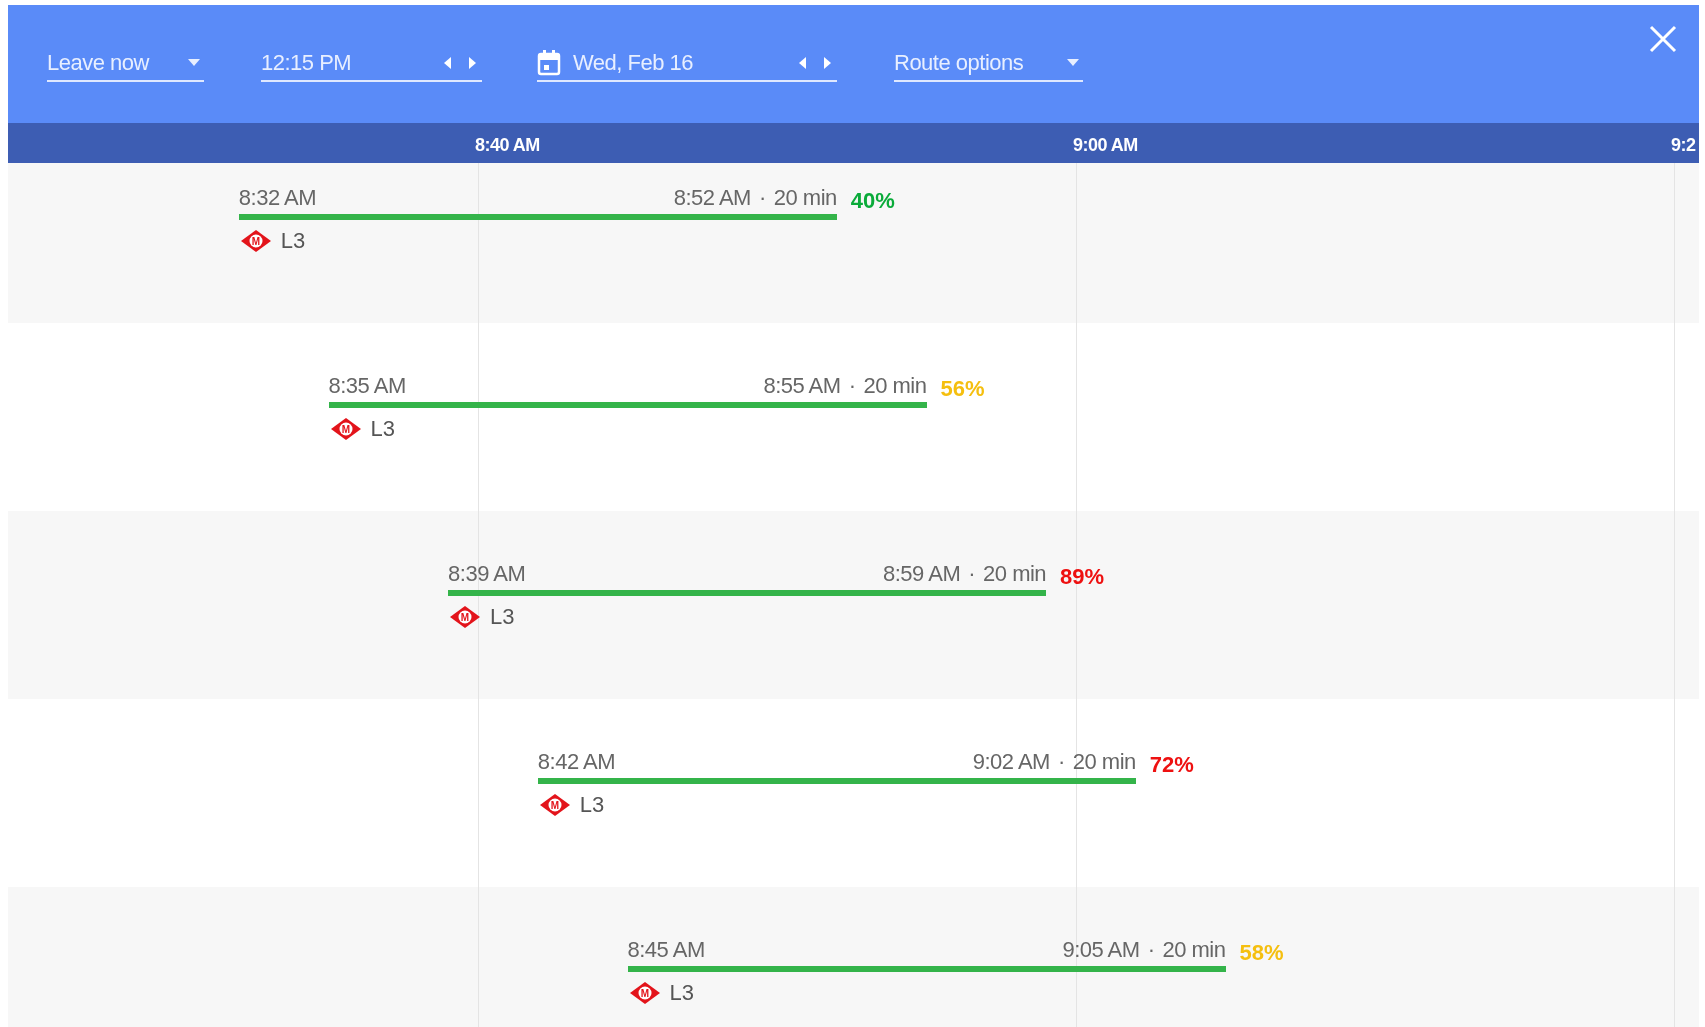 Image resolution: width=1705 pixels, height=1027 pixels. Describe the element at coordinates (1082, 577) in the screenshot. I see `occupancy-percent: 89%` at that location.